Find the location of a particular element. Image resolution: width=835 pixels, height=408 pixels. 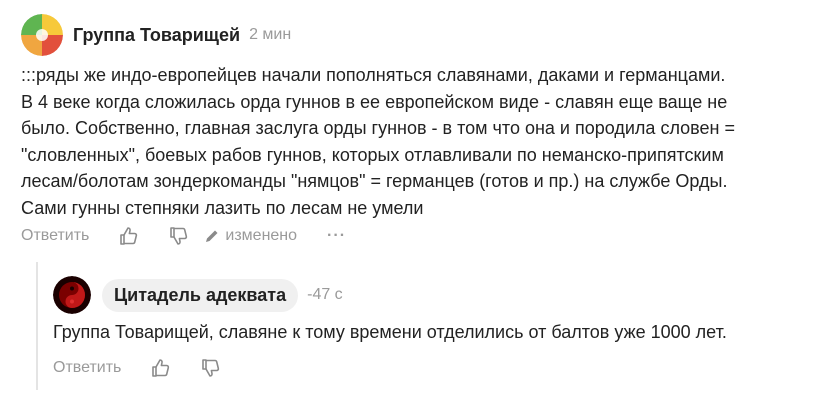

comment-header: Группа Товарищей 2 мин is located at coordinates (156, 35).